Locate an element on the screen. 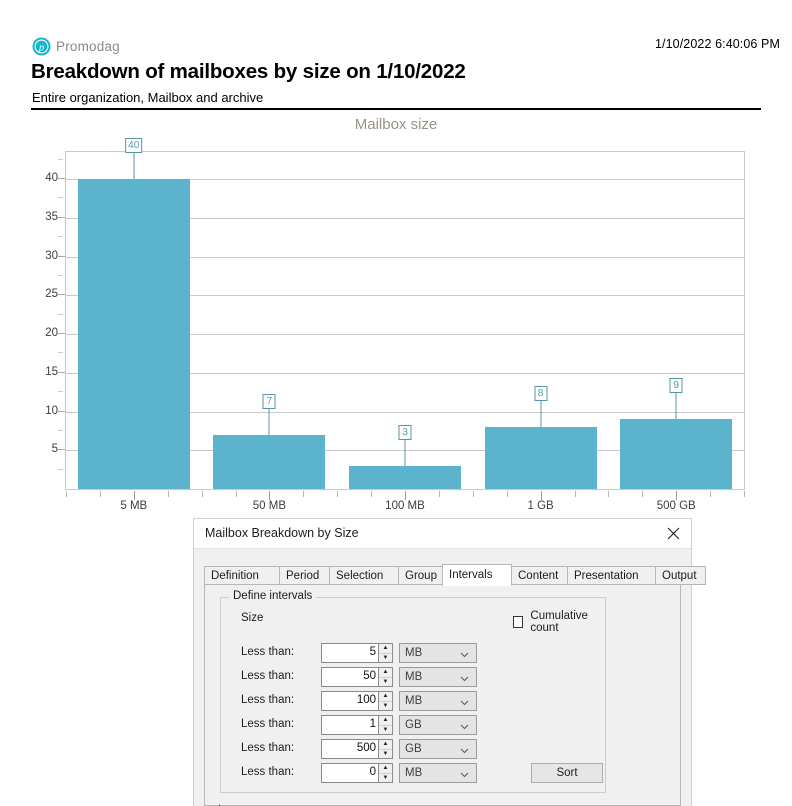 The image size is (792, 806). interval-value-stepper: 1 ▲ ▼ is located at coordinates (357, 725).